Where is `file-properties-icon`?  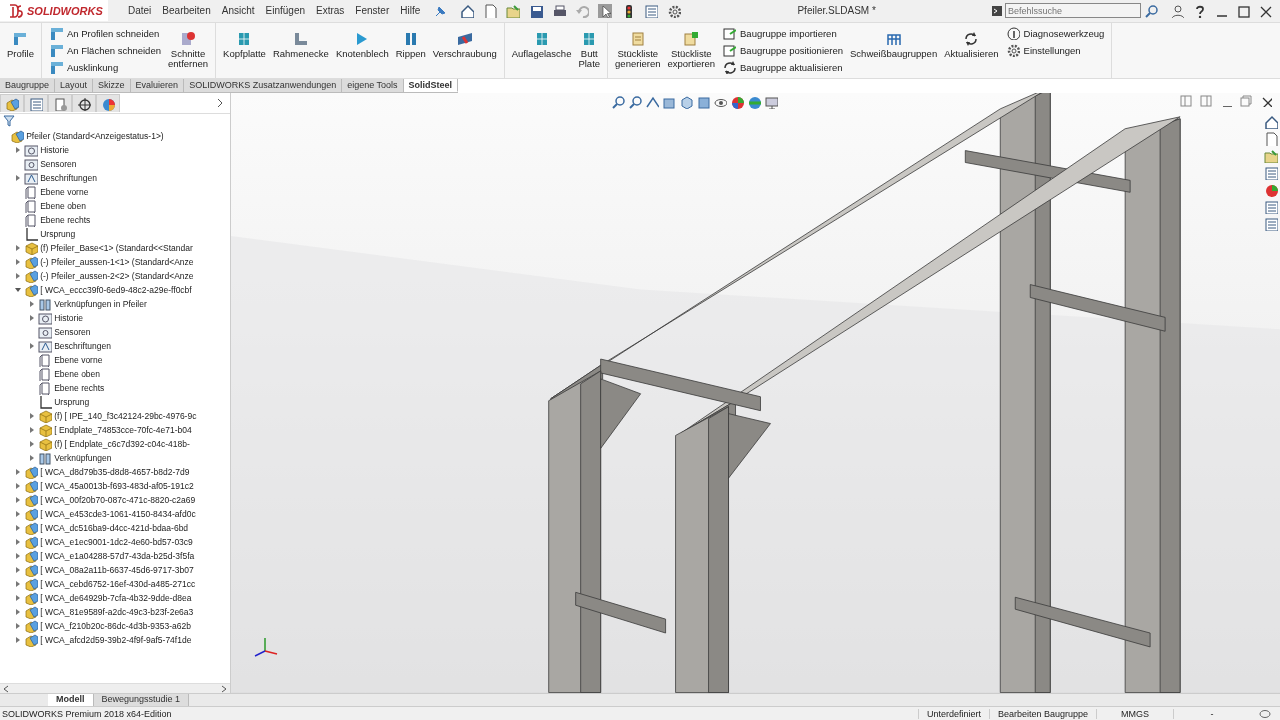
file-properties-icon is located at coordinates (651, 10).